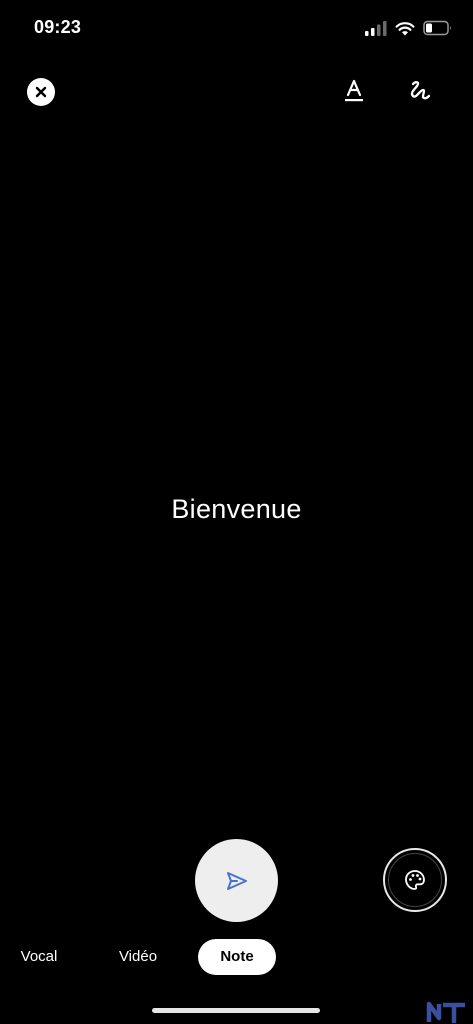 The width and height of the screenshot is (473, 1024). I want to click on palette-icon, so click(415, 880).